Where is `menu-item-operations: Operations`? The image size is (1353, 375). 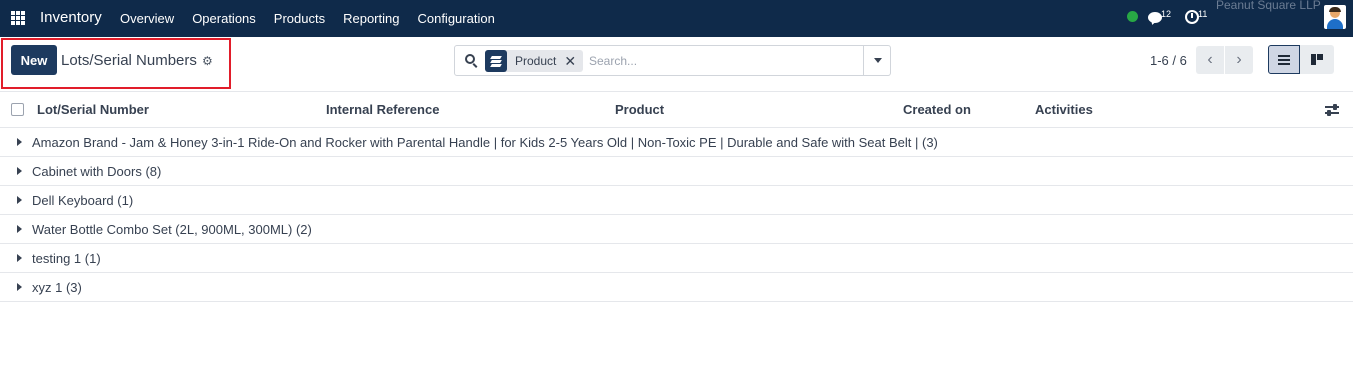 menu-item-operations: Operations is located at coordinates (224, 18).